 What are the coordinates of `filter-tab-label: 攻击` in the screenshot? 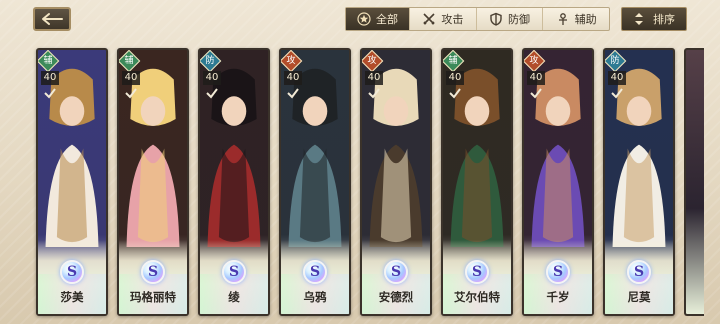 It's located at (452, 19).